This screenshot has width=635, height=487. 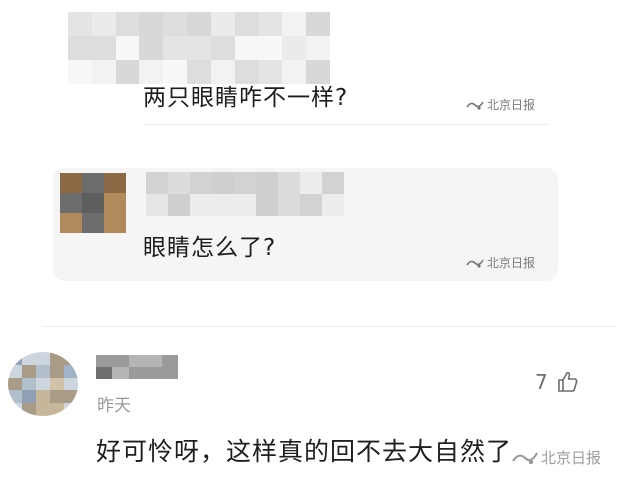 I want to click on avatar, so click(x=43, y=384).